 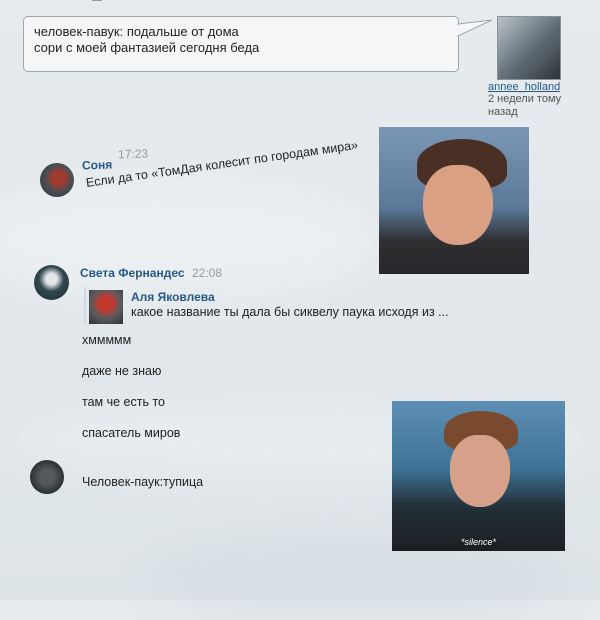 I want to click on sveta-line-3: там че есть то, so click(x=123, y=402).